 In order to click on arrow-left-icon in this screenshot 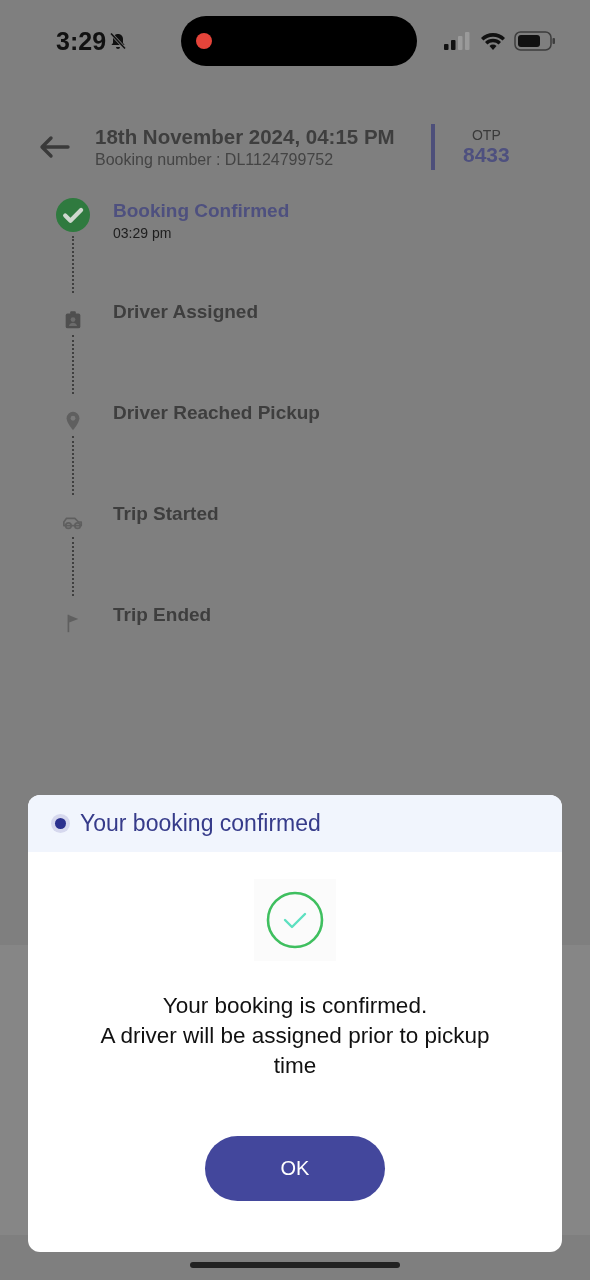, I will do `click(54, 147)`.